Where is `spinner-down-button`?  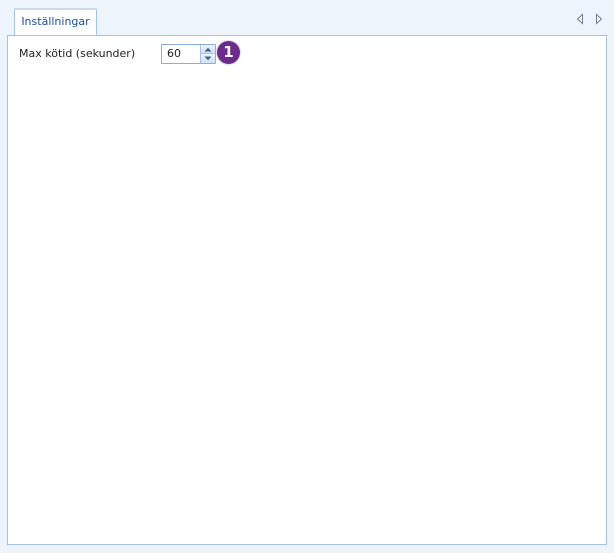
spinner-down-button is located at coordinates (208, 58).